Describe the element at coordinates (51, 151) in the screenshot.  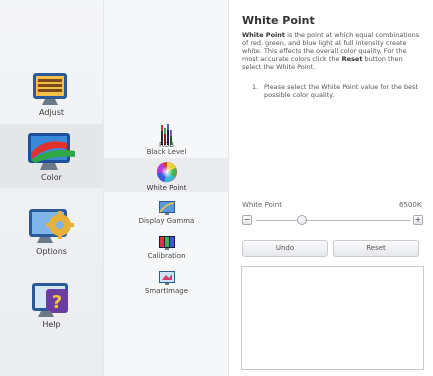
I see `color-monitor-icon` at that location.